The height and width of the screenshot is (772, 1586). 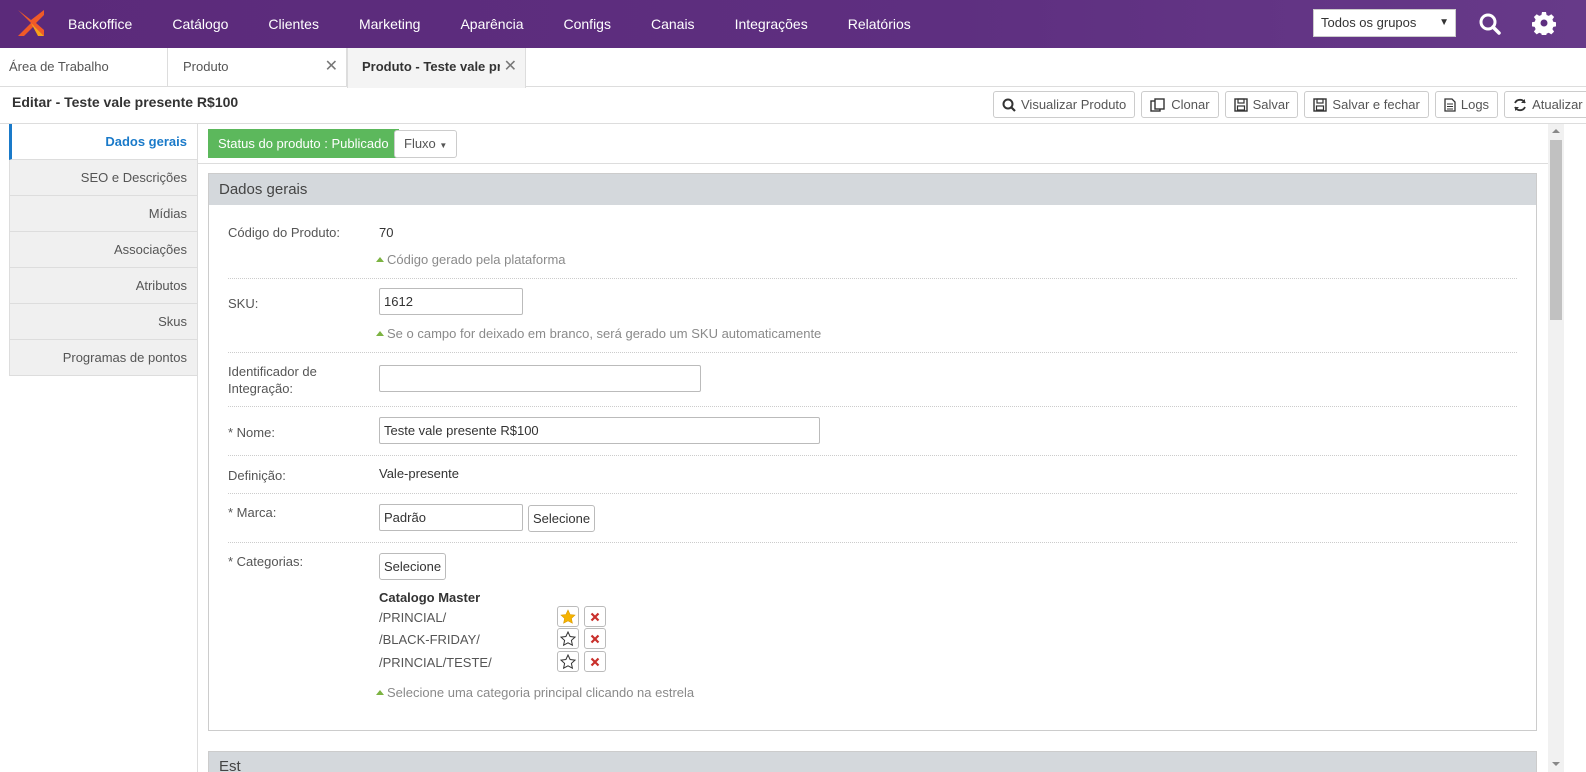 I want to click on next-panel: Est, so click(x=872, y=761).